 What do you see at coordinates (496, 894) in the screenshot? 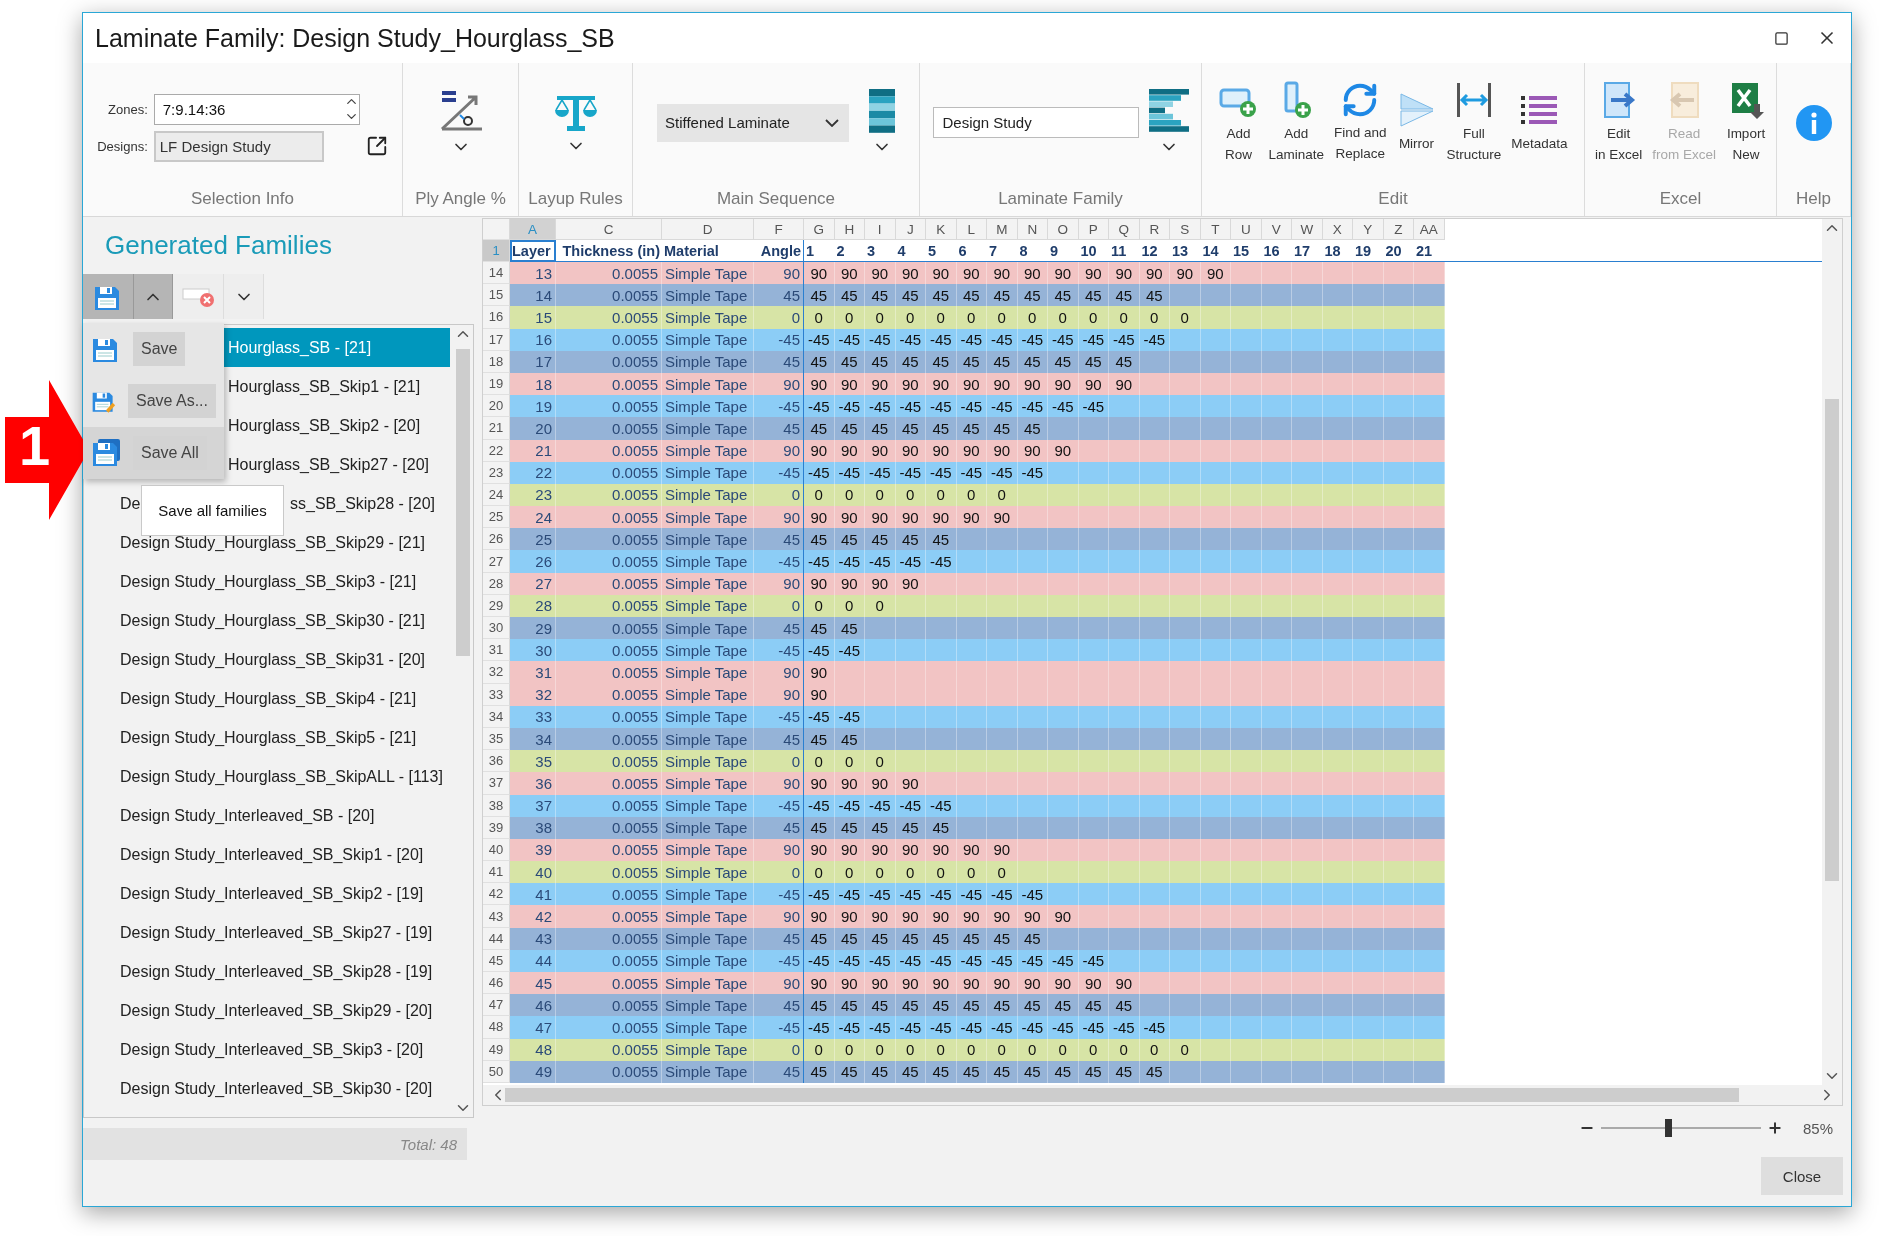
I see `row-header: 42` at bounding box center [496, 894].